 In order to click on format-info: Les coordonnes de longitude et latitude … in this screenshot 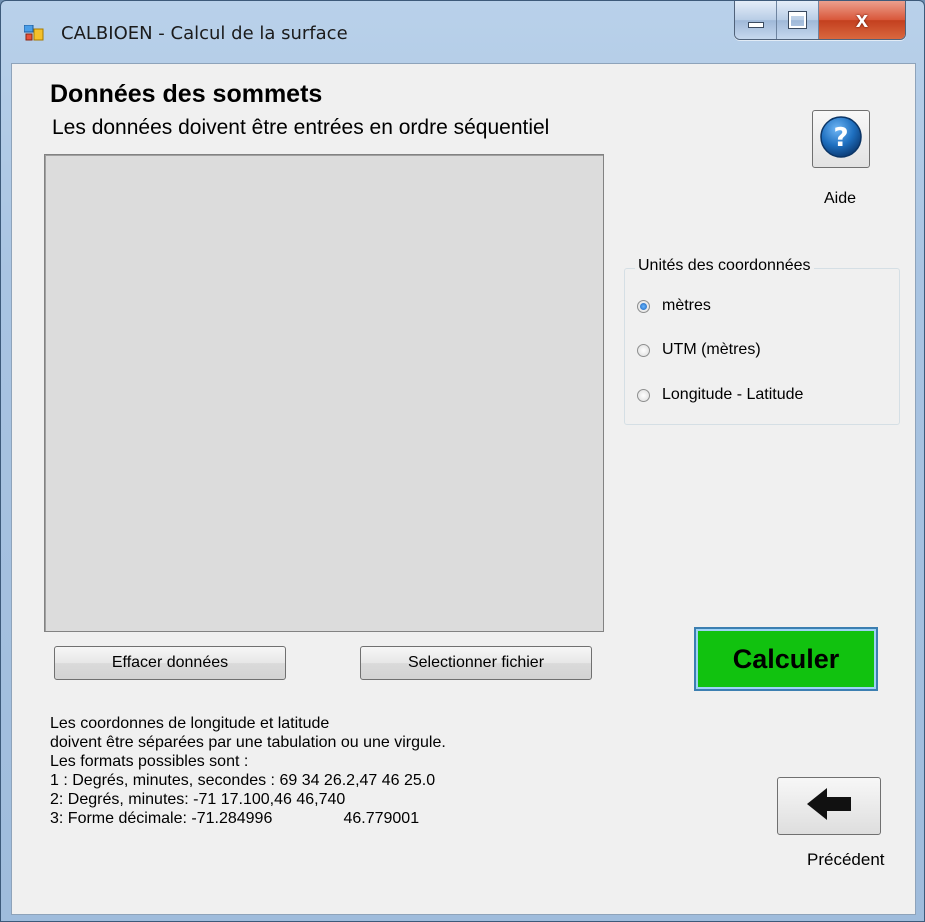, I will do `click(248, 771)`.